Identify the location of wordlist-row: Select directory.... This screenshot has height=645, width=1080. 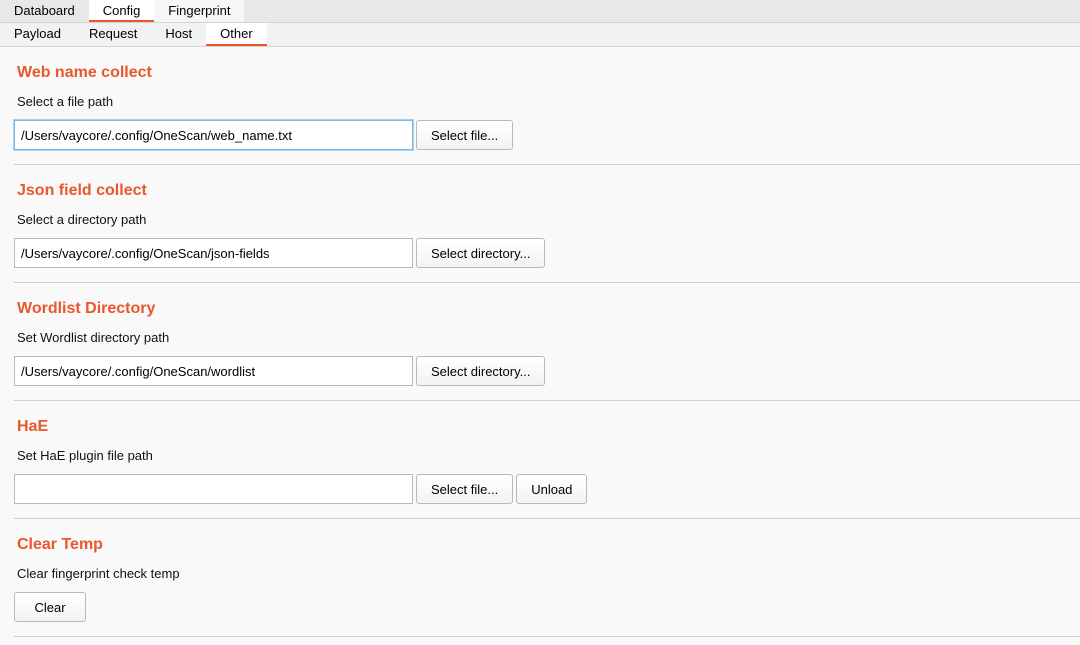
(280, 371).